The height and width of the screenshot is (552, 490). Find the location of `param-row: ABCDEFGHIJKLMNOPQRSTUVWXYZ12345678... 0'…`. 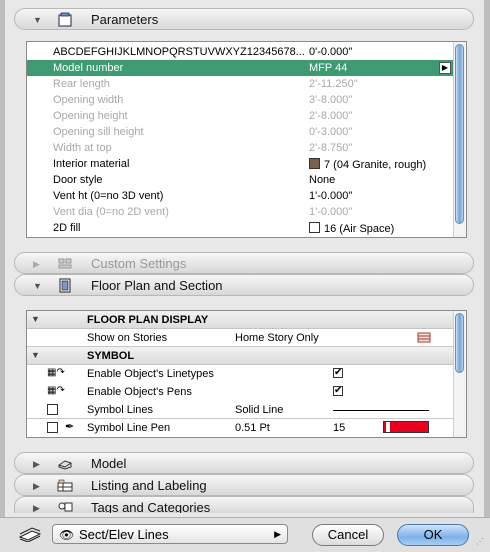

param-row: ABCDEFGHIJKLMNOPQRSTUVWXYZ12345678... 0'… is located at coordinates (241, 52).